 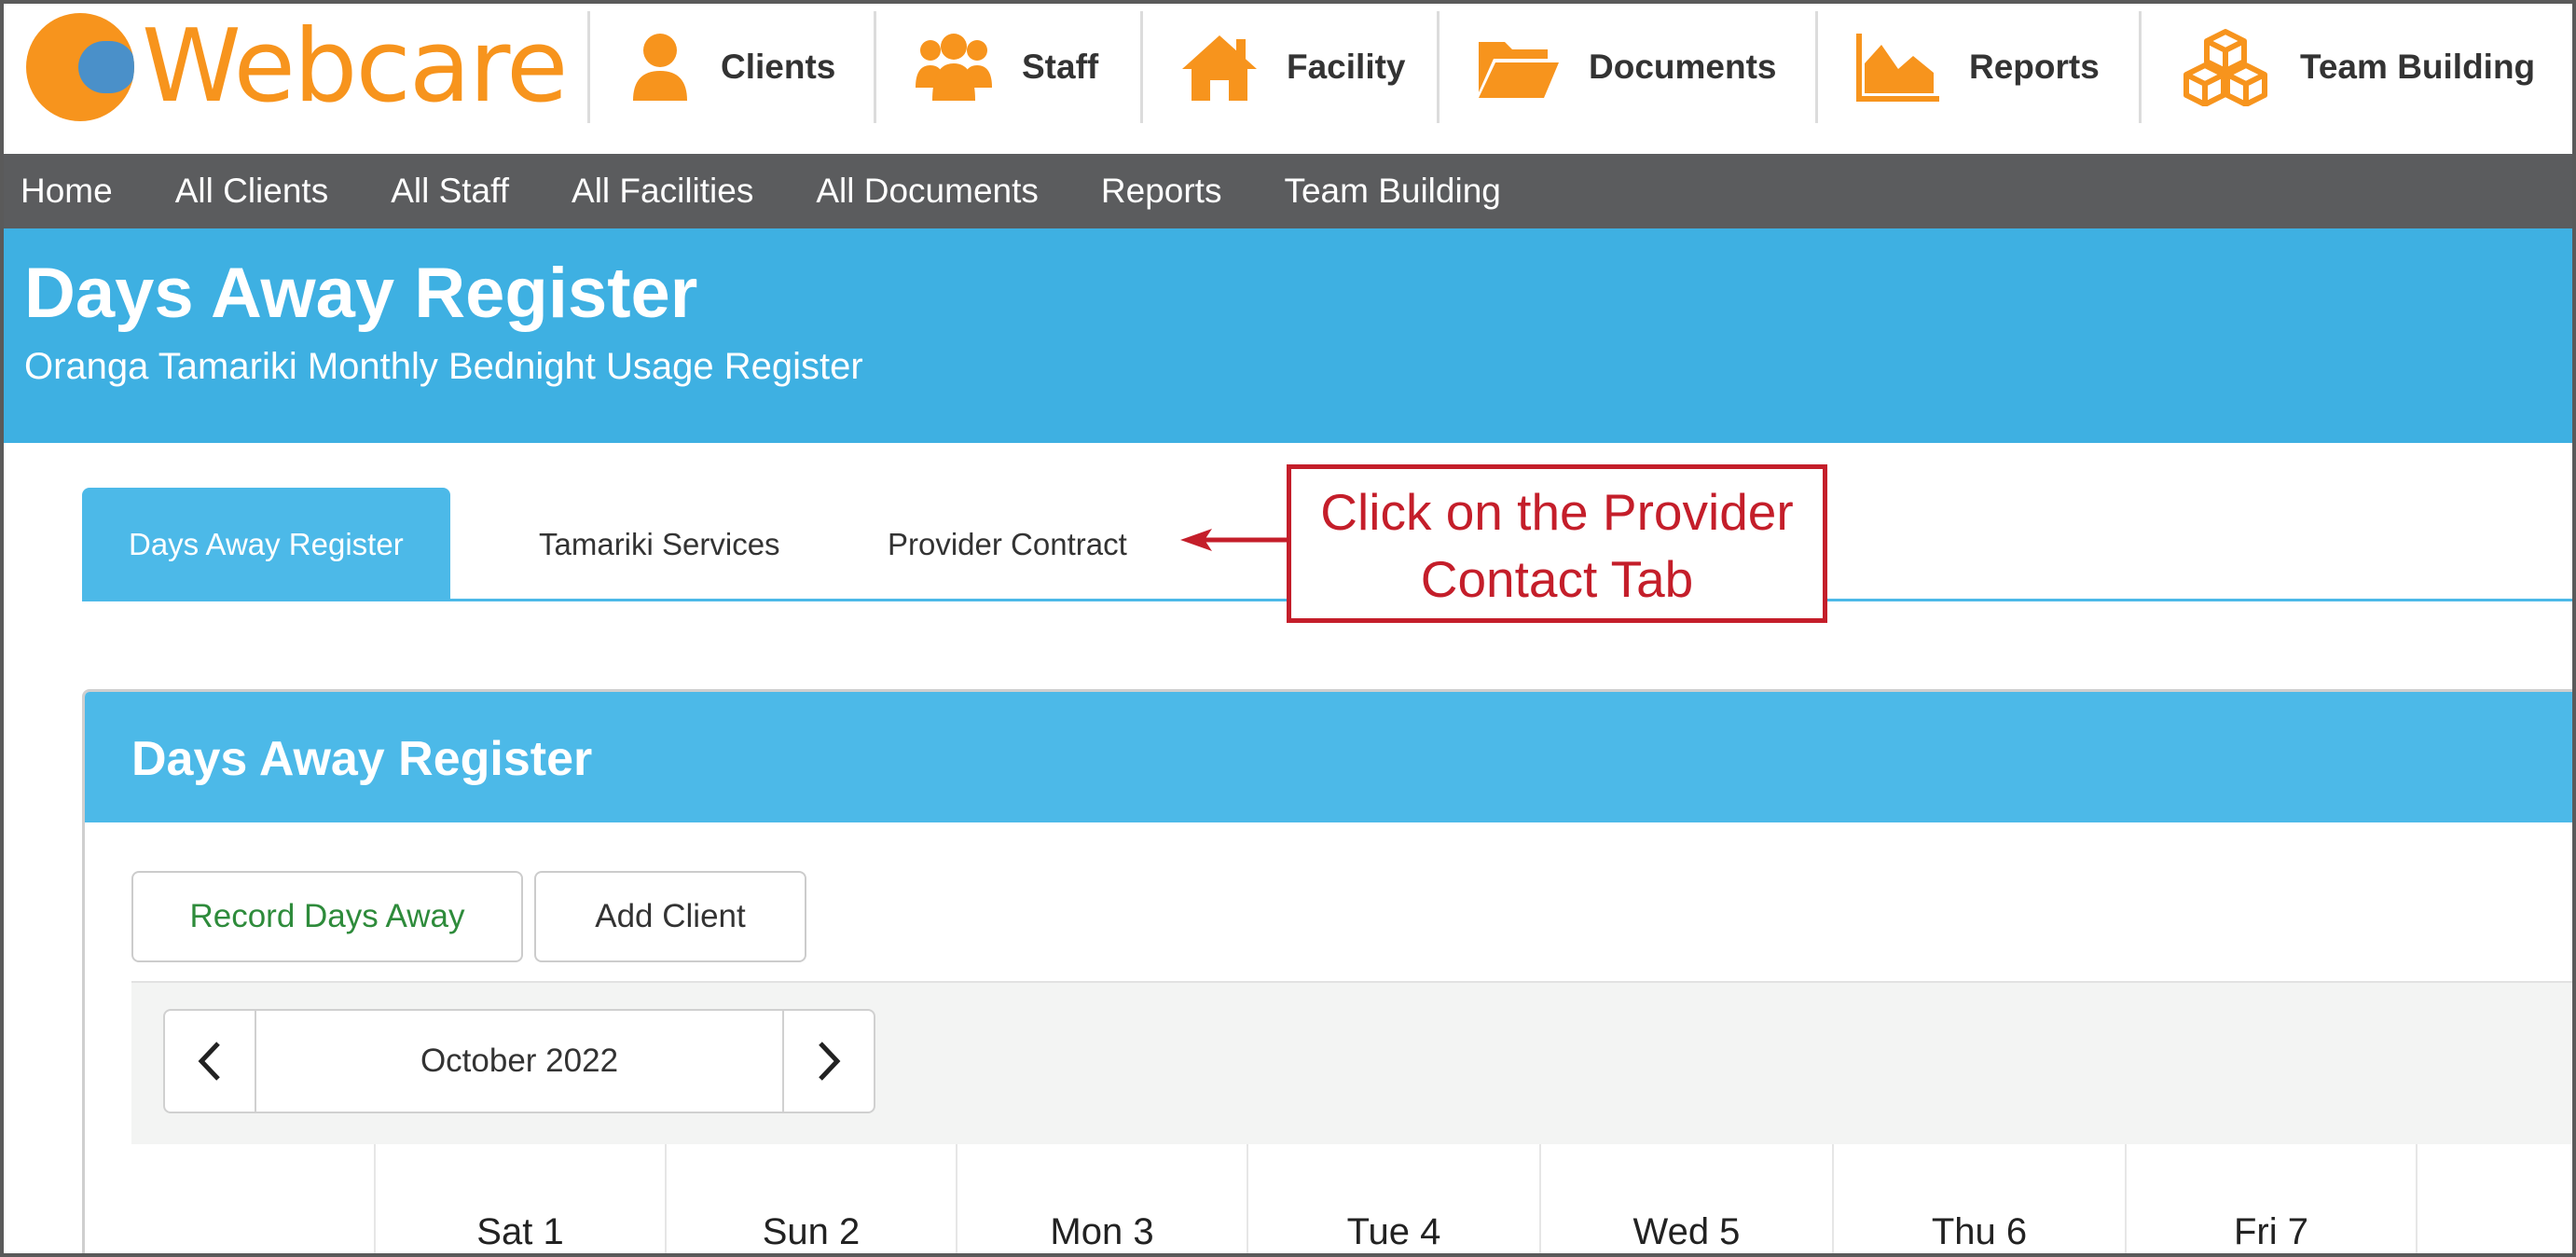 I want to click on module-clients: Clients, so click(x=730, y=67).